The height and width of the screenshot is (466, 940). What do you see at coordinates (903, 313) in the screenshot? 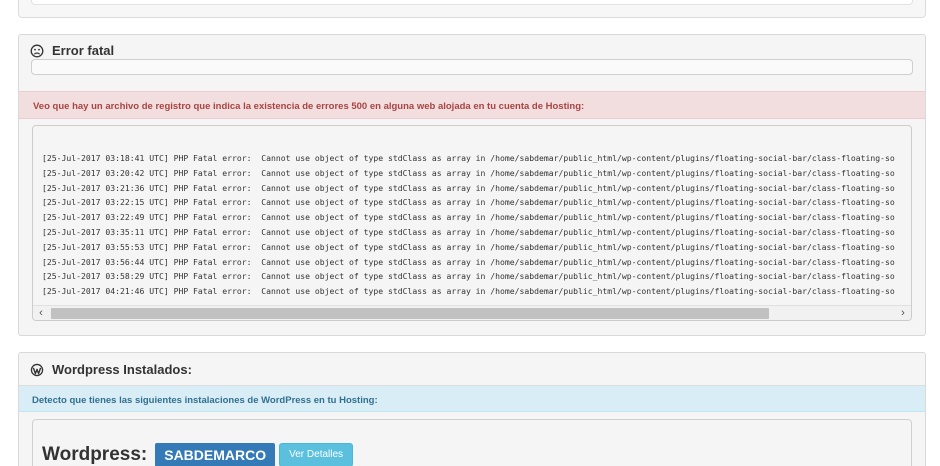
I see `scroll-right-icon: ›` at bounding box center [903, 313].